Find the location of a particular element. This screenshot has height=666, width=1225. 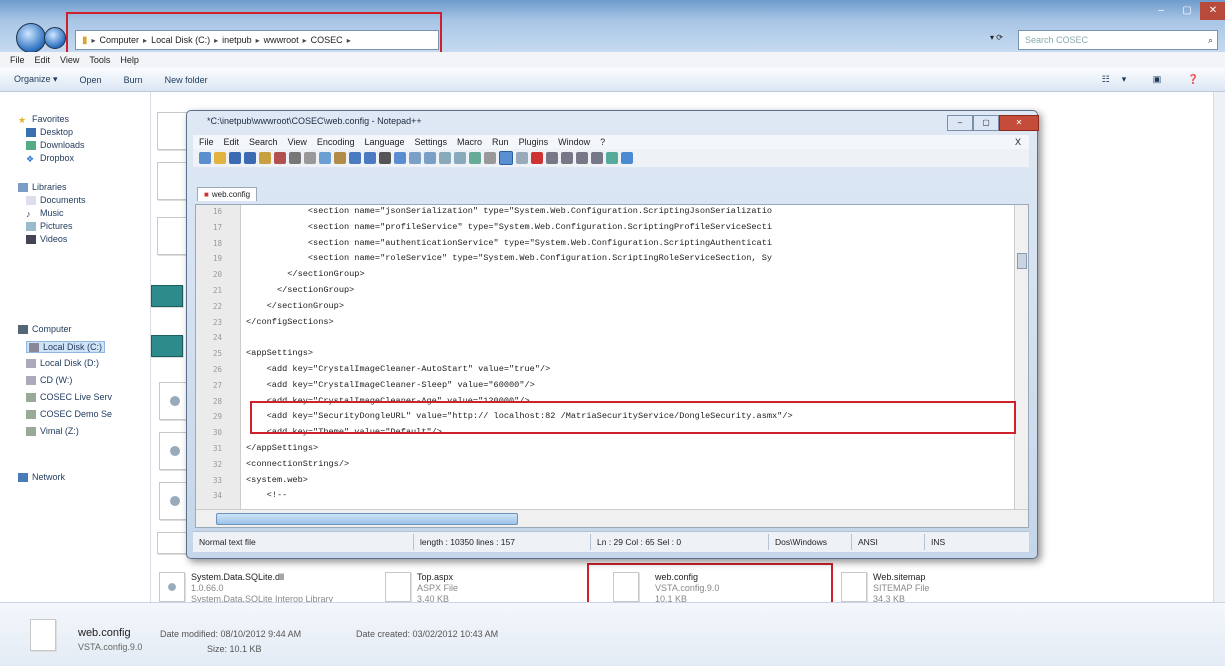

menu-window: Window is located at coordinates (574, 142).